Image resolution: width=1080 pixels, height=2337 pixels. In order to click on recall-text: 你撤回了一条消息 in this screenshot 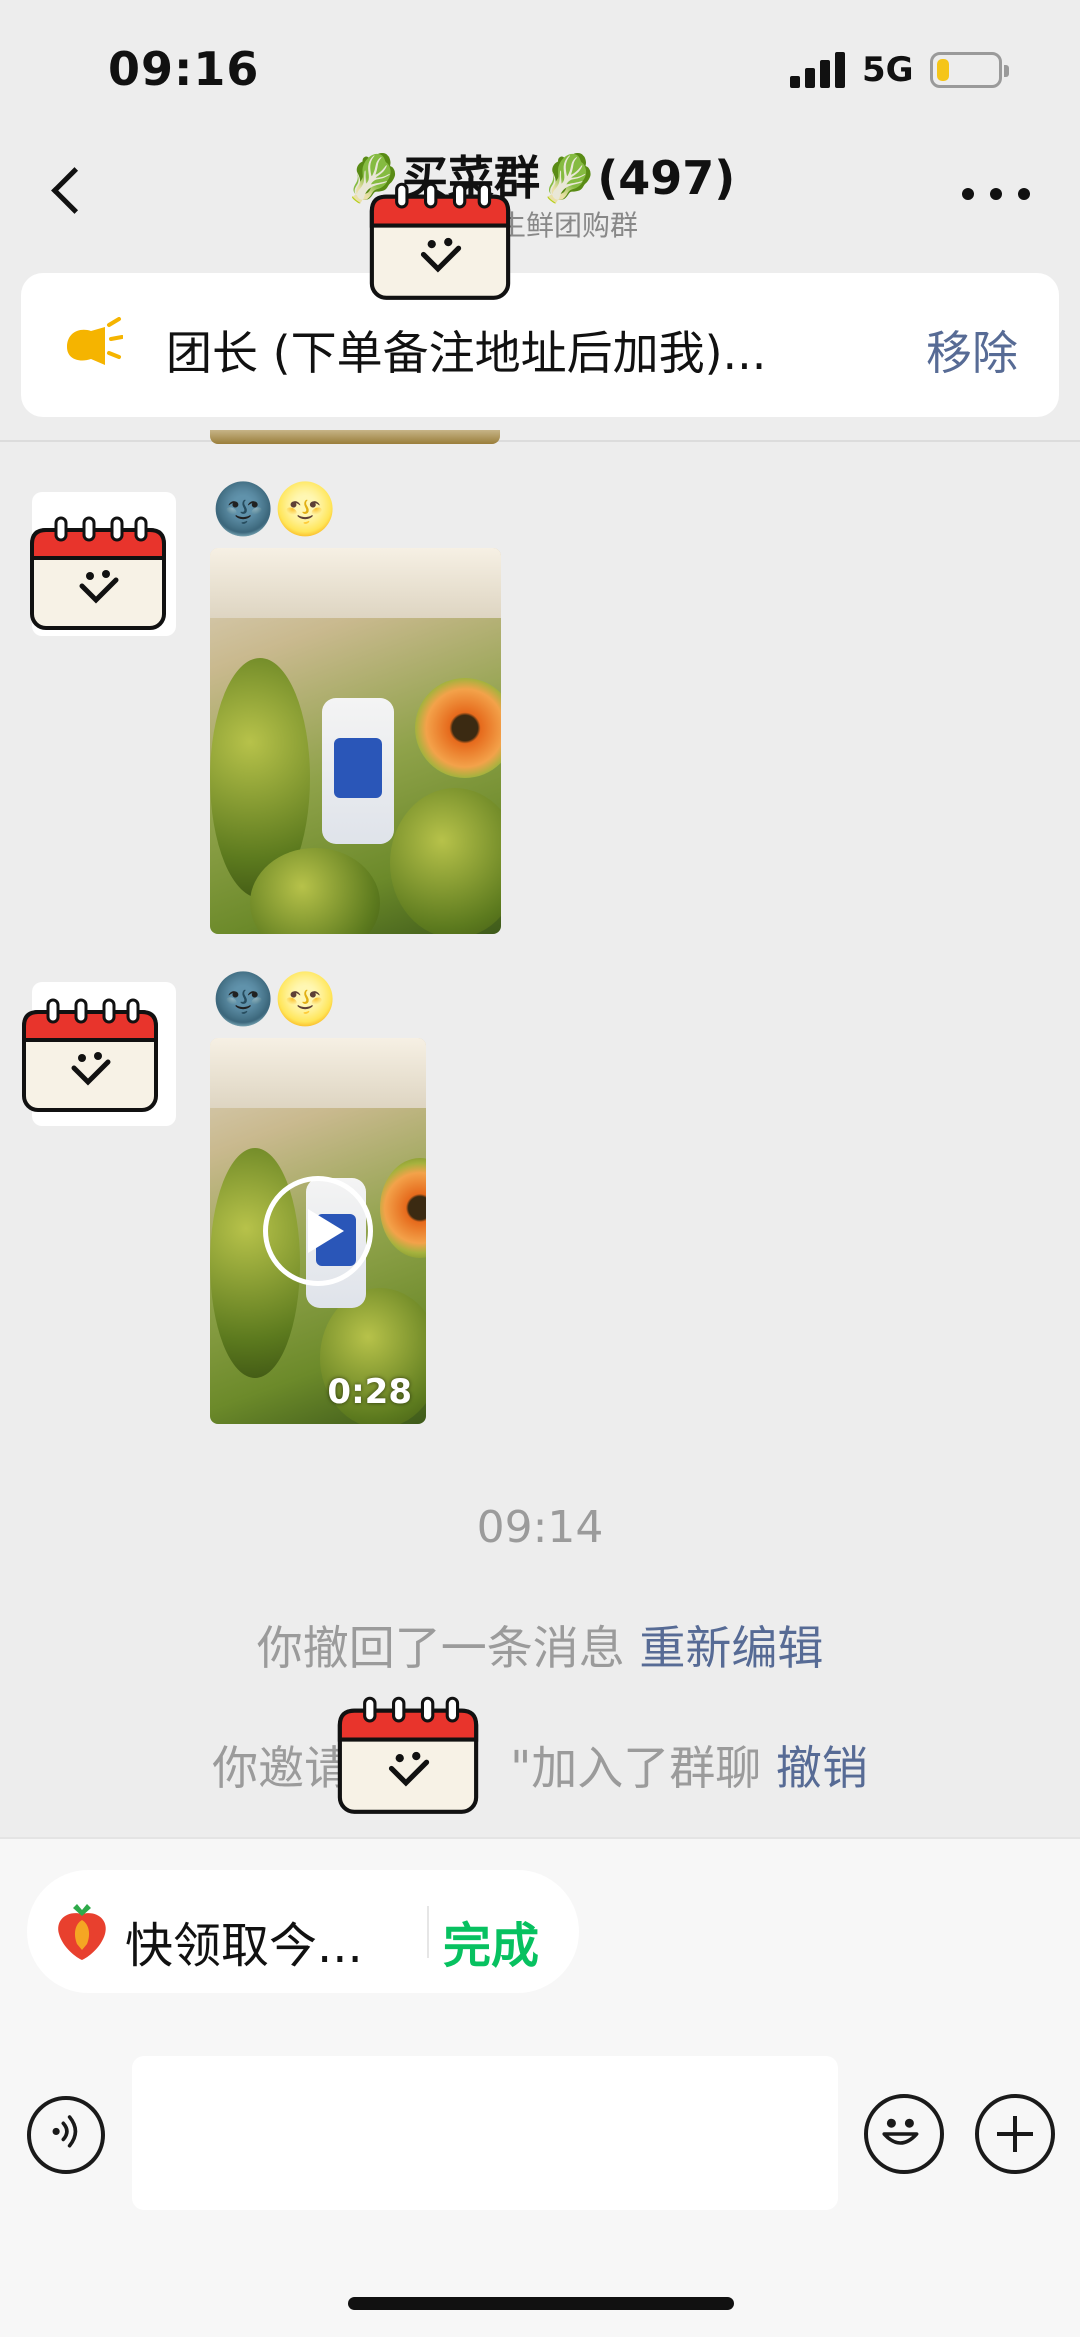, I will do `click(440, 1648)`.